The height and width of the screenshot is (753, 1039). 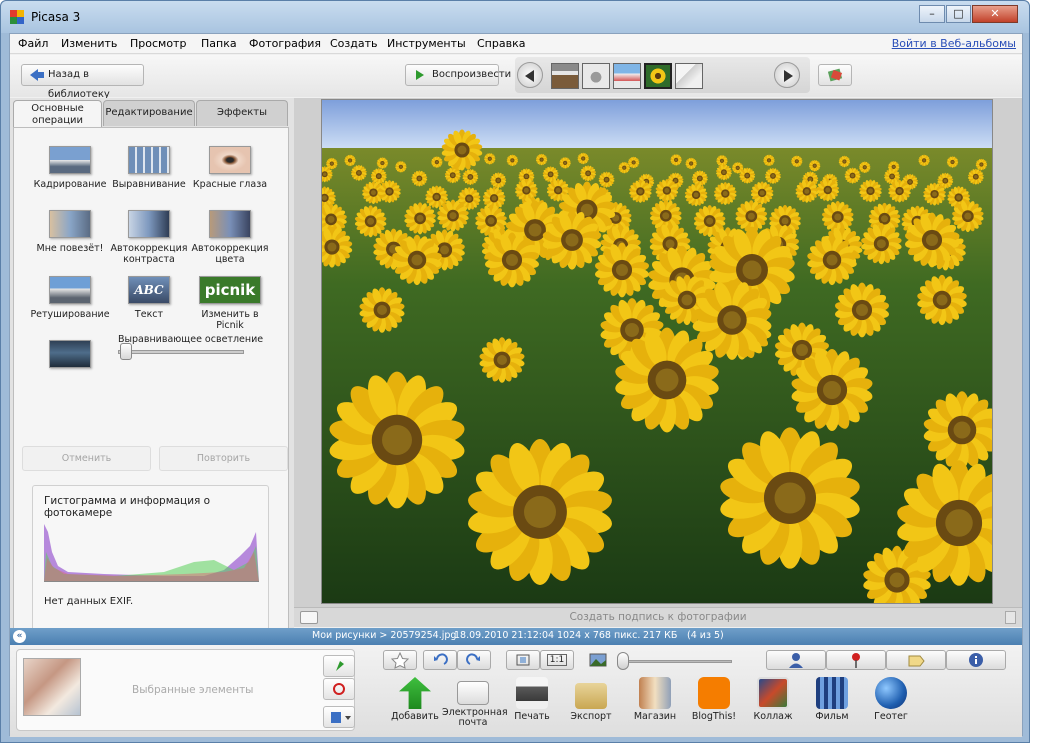 What do you see at coordinates (832, 716) in the screenshot?
I see `movie-label: Фильм` at bounding box center [832, 716].